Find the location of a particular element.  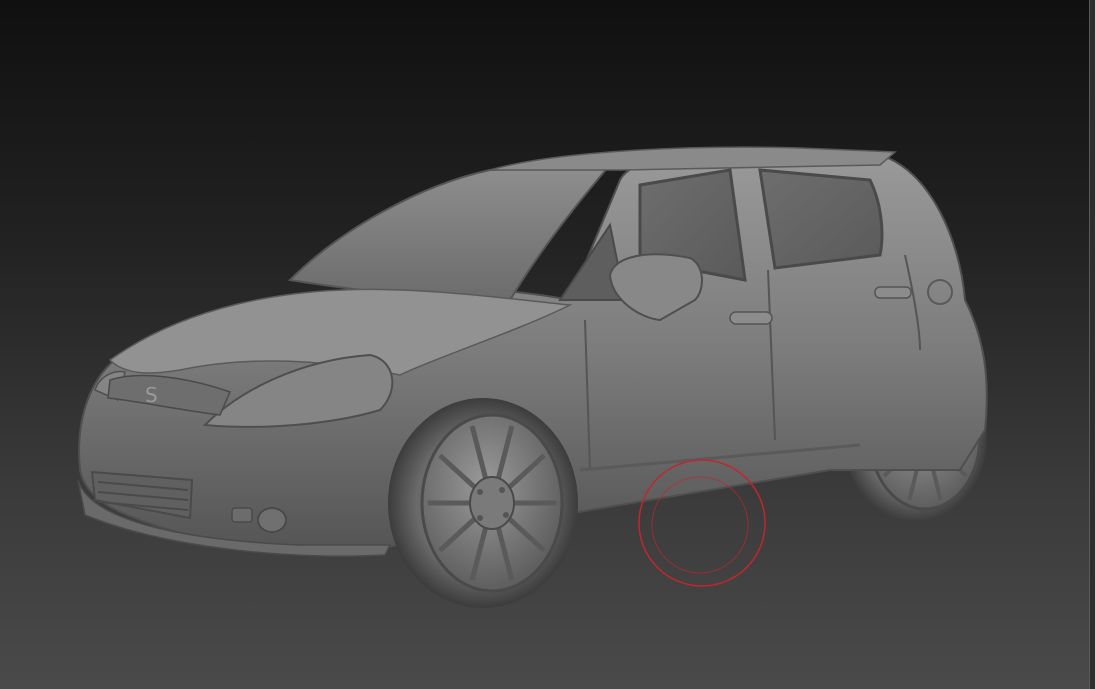

front-wheel is located at coordinates (483, 503).